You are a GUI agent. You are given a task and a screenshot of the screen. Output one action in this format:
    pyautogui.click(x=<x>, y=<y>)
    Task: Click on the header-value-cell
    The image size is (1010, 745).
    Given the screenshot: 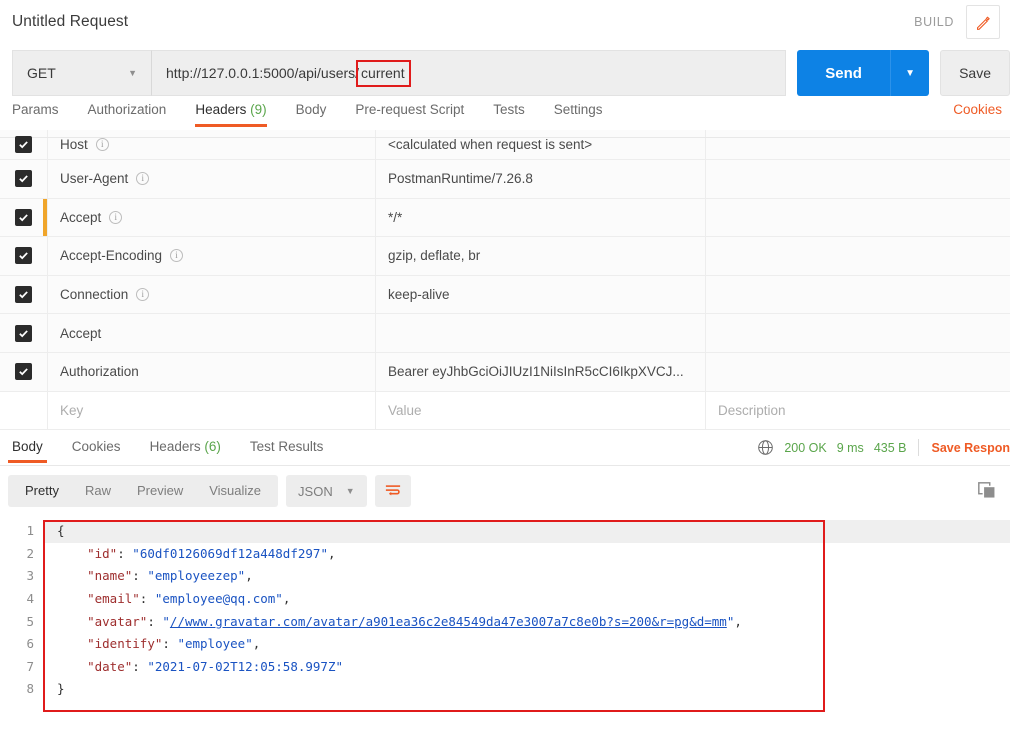 What is the action you would take?
    pyautogui.click(x=540, y=333)
    